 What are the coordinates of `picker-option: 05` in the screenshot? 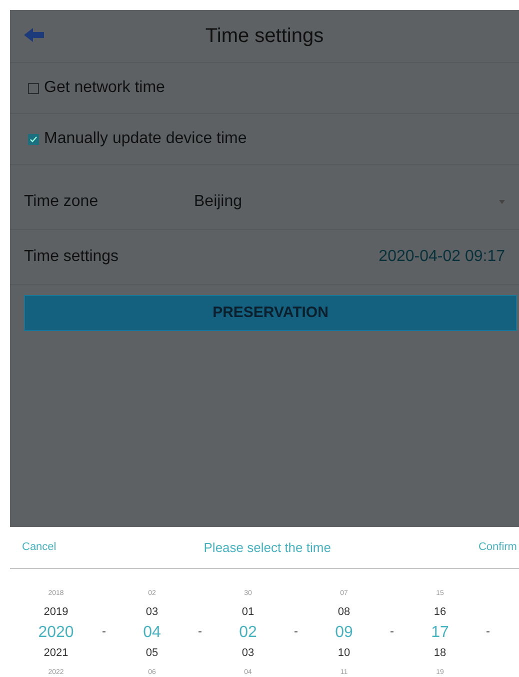 It's located at (152, 653).